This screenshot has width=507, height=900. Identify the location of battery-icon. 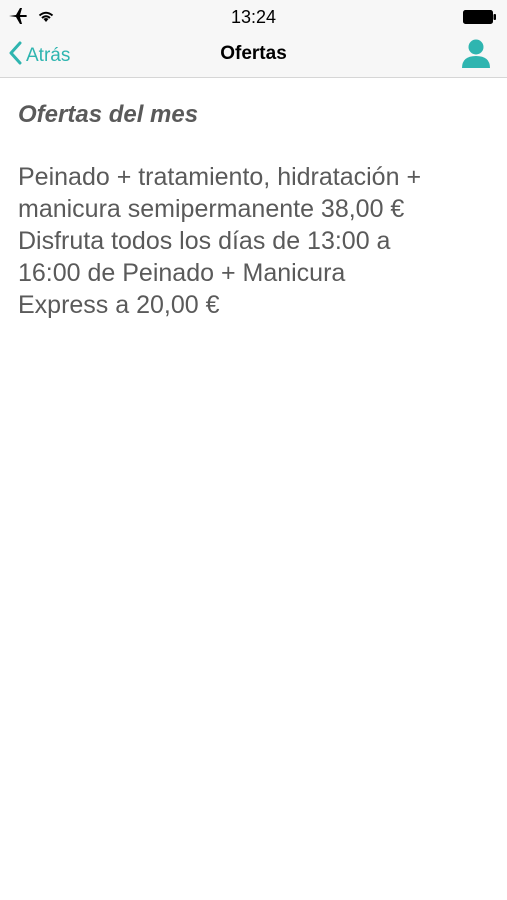
(480, 17).